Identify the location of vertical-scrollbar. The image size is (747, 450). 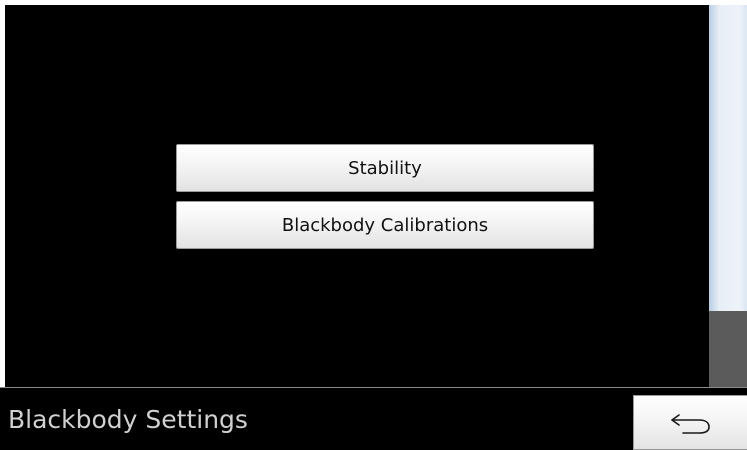
(728, 196).